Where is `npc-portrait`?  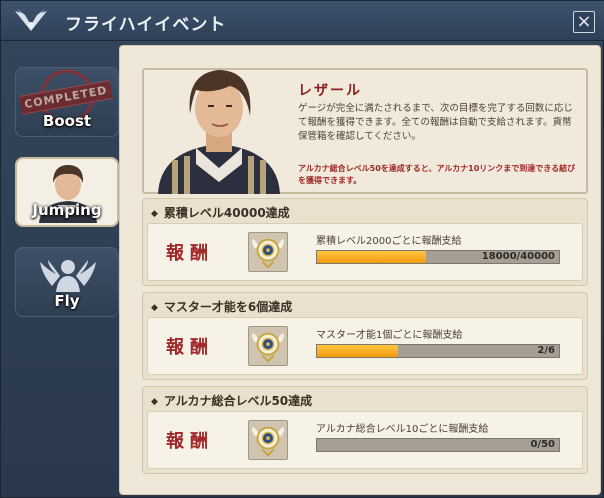 npc-portrait is located at coordinates (219, 132).